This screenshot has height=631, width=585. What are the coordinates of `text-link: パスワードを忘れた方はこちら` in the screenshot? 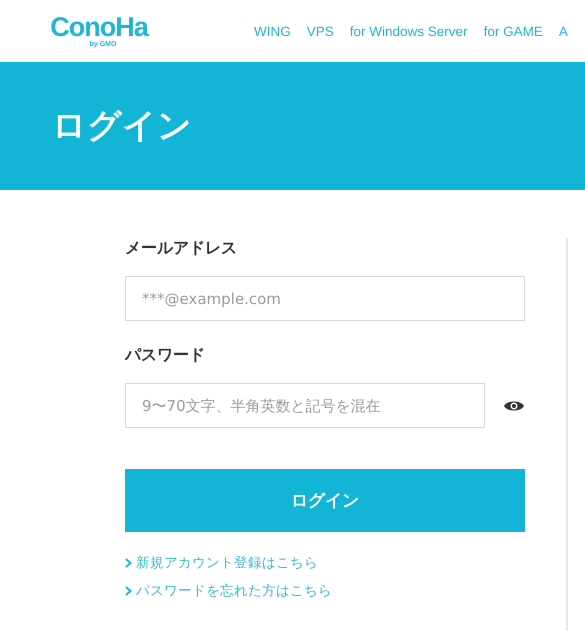 It's located at (234, 591).